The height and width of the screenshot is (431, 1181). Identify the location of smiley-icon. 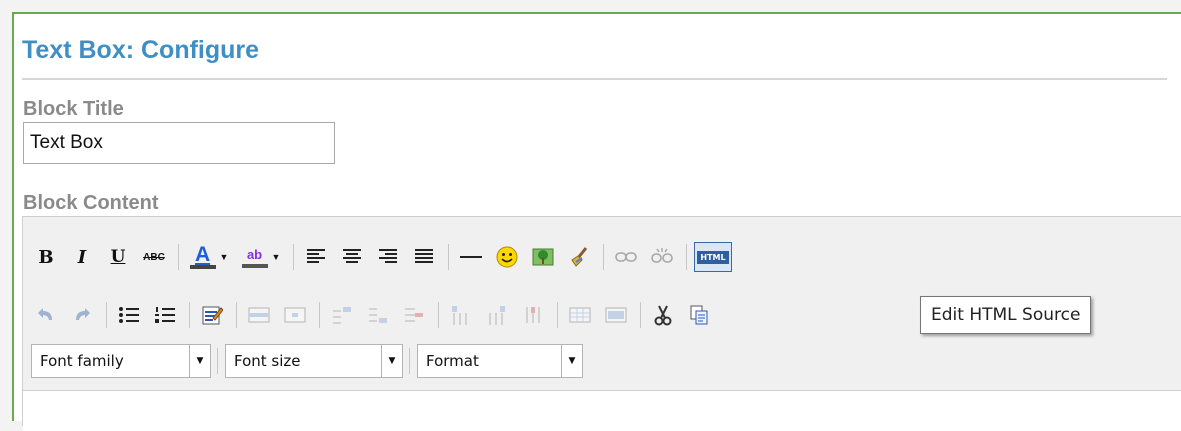
(507, 257).